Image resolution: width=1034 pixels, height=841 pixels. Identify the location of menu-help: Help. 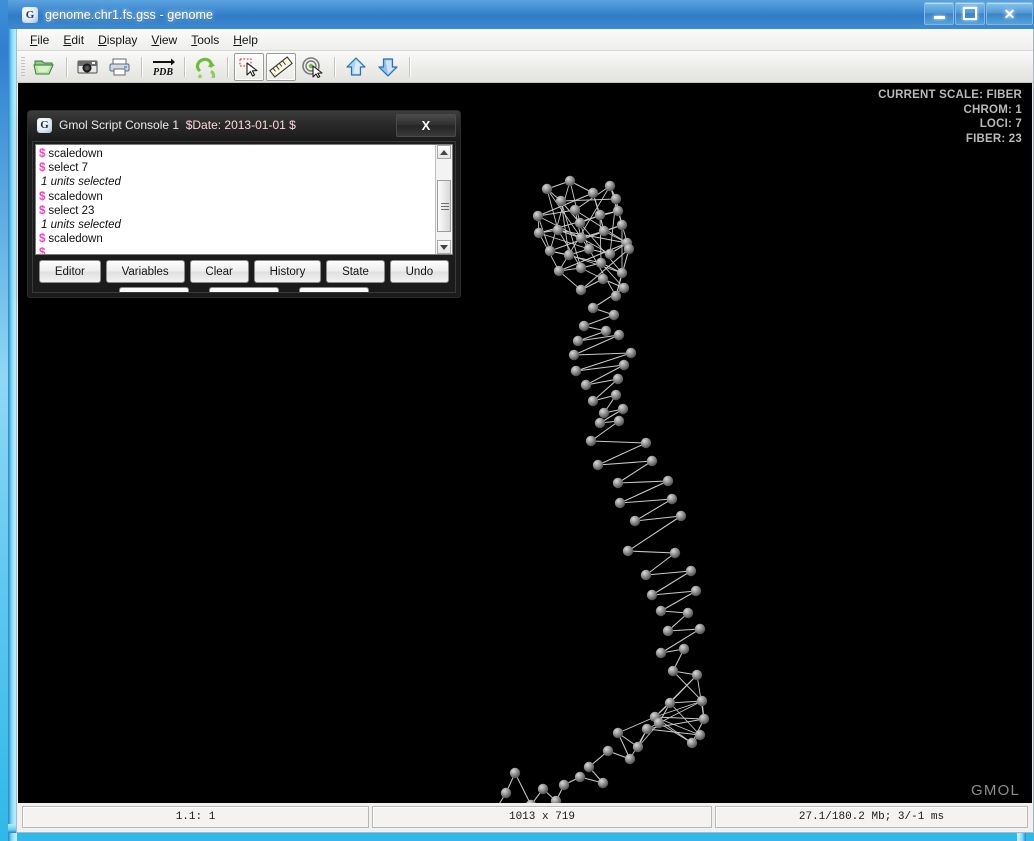
(245, 40).